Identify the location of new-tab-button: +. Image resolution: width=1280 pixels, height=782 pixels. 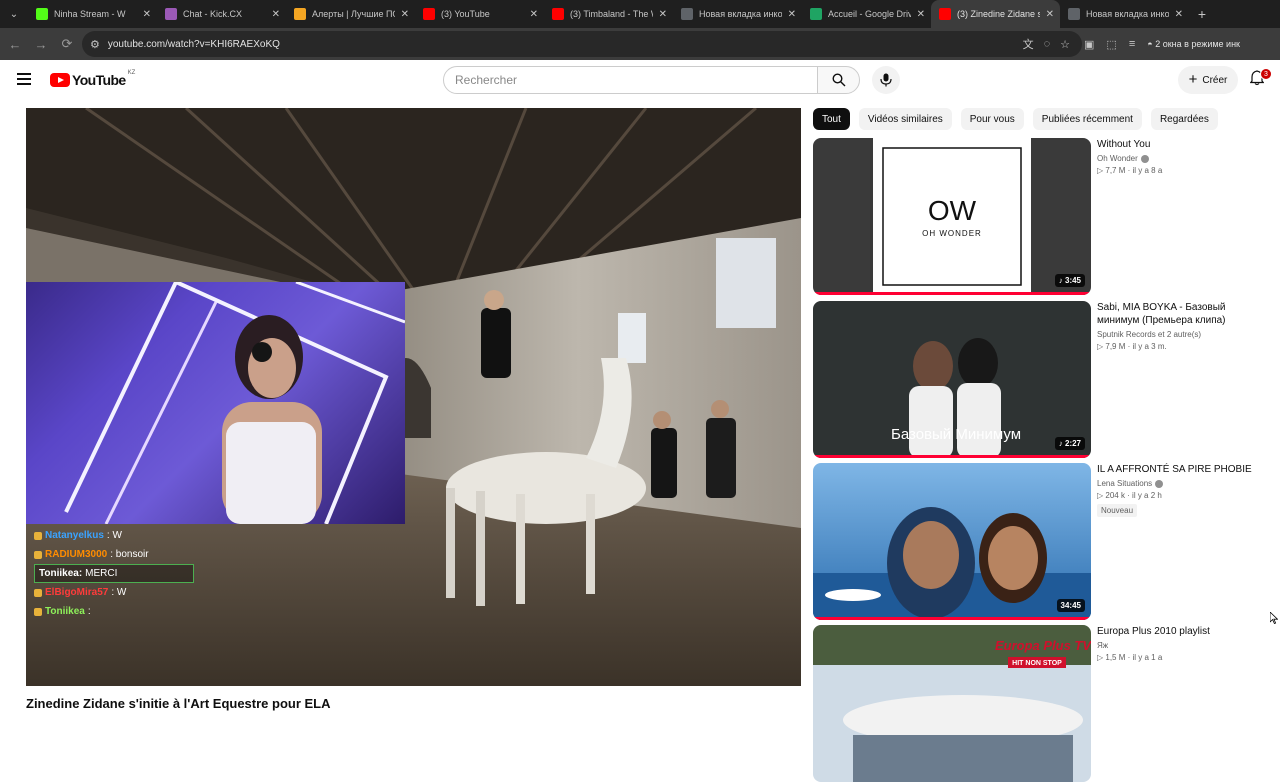
(1202, 14).